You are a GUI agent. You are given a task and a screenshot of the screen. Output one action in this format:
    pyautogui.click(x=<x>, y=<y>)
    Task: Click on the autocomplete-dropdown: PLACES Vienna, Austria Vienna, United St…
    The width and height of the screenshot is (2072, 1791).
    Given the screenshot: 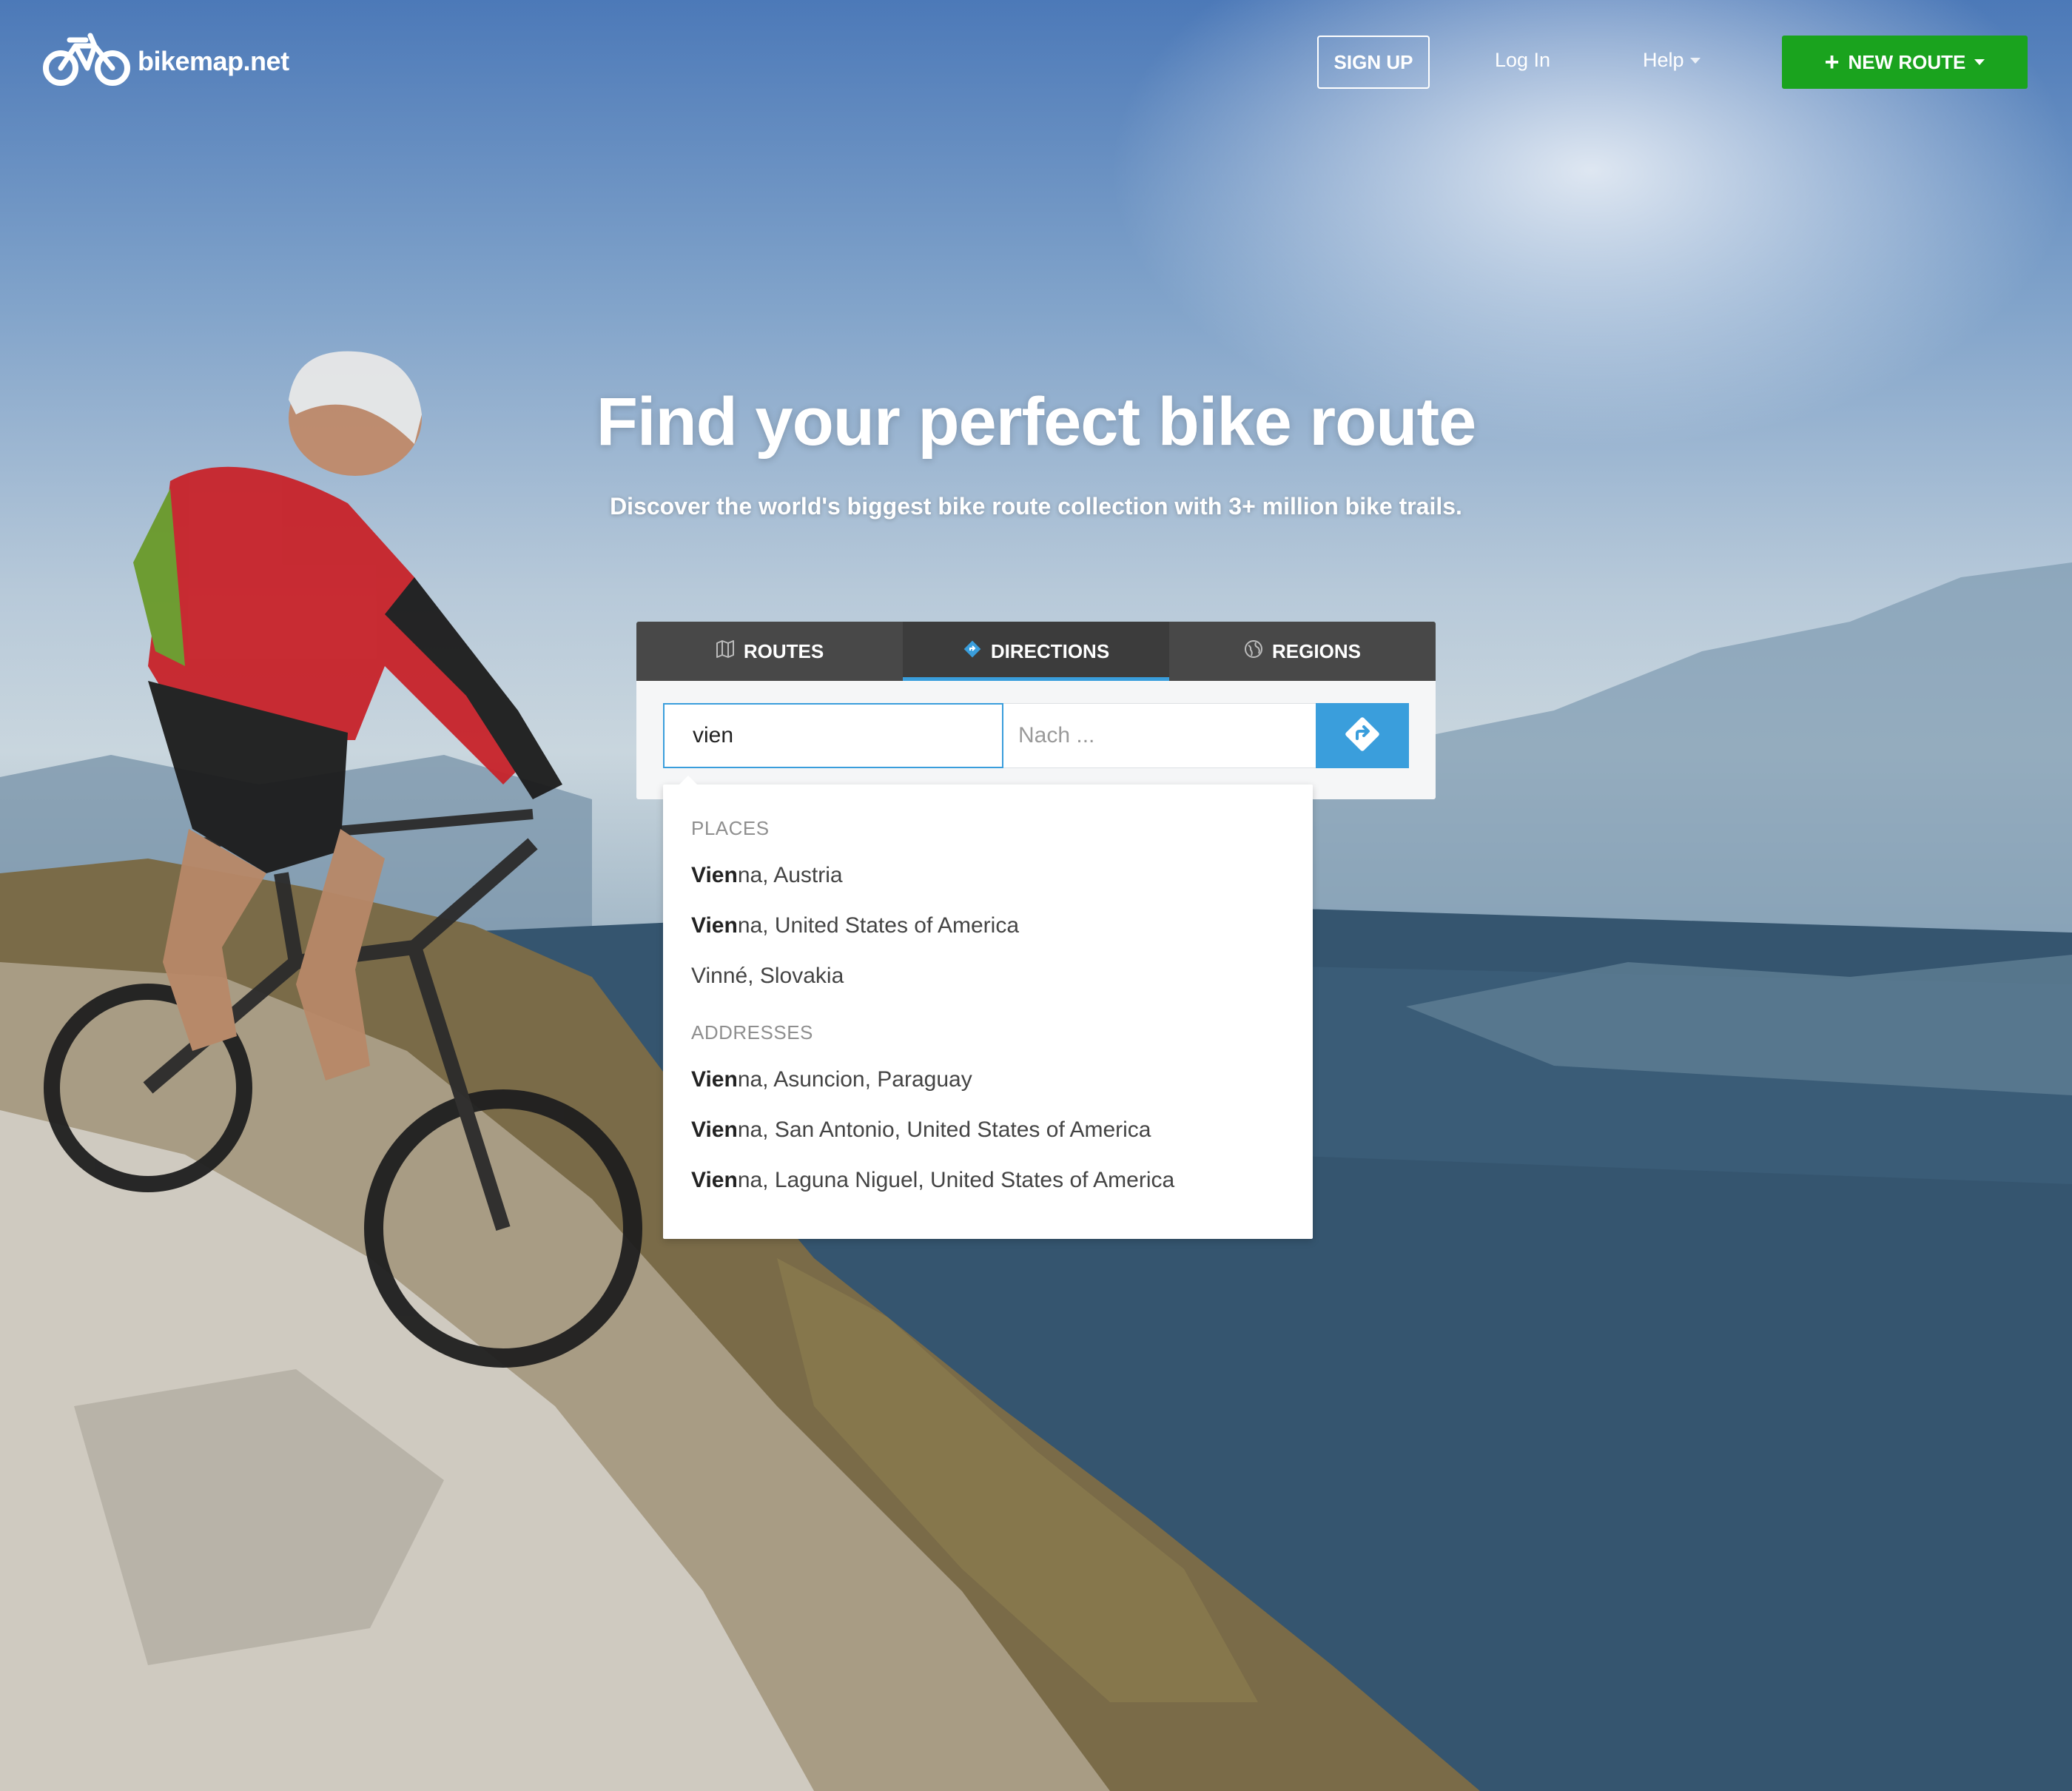 What is the action you would take?
    pyautogui.click(x=988, y=1007)
    